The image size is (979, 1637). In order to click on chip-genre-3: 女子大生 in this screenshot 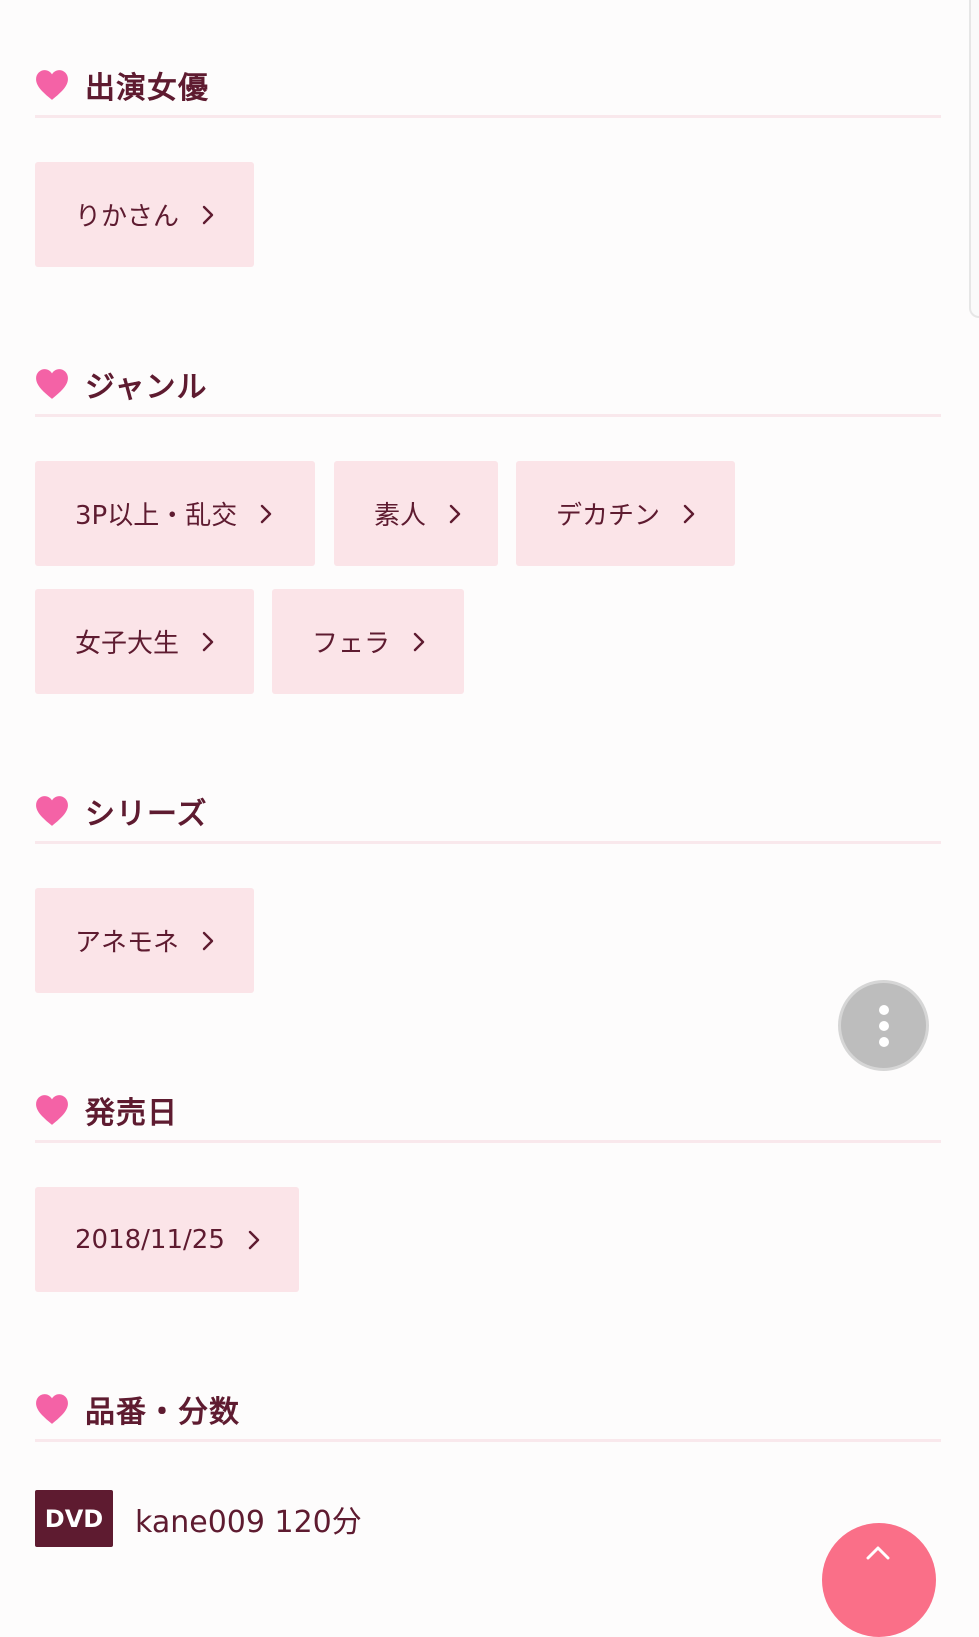, I will do `click(144, 641)`.